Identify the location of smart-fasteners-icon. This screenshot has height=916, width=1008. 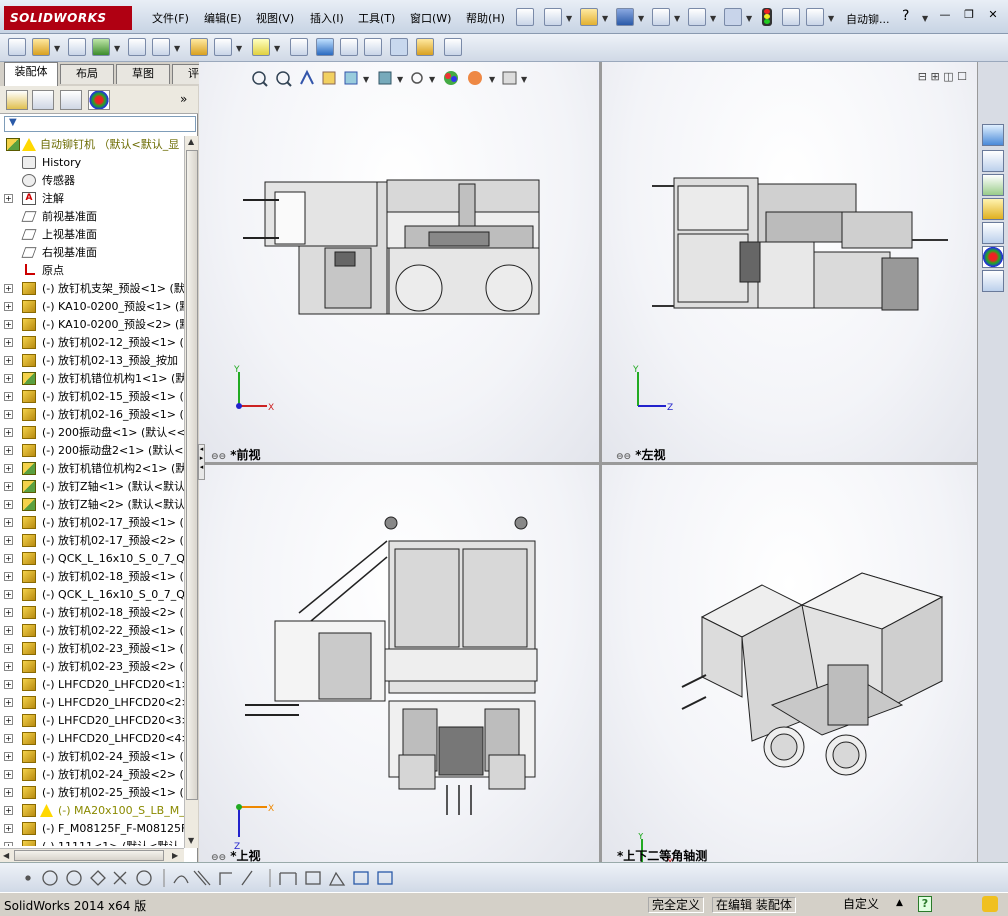
(137, 47).